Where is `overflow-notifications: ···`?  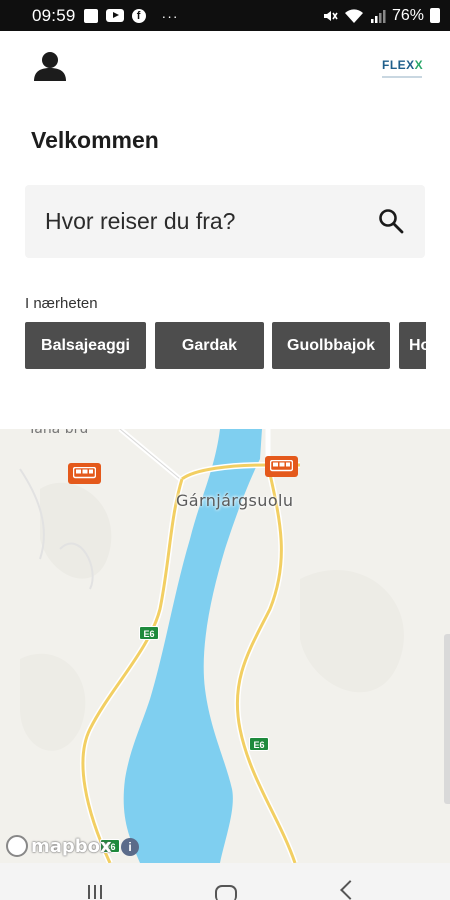
overflow-notifications: ··· is located at coordinates (170, 15).